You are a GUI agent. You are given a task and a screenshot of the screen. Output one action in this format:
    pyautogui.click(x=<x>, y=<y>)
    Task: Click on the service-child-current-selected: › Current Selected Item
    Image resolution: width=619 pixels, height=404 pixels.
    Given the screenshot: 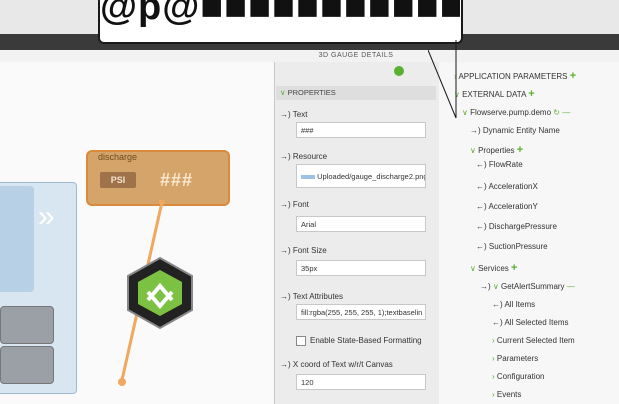 What is the action you would take?
    pyautogui.click(x=533, y=340)
    